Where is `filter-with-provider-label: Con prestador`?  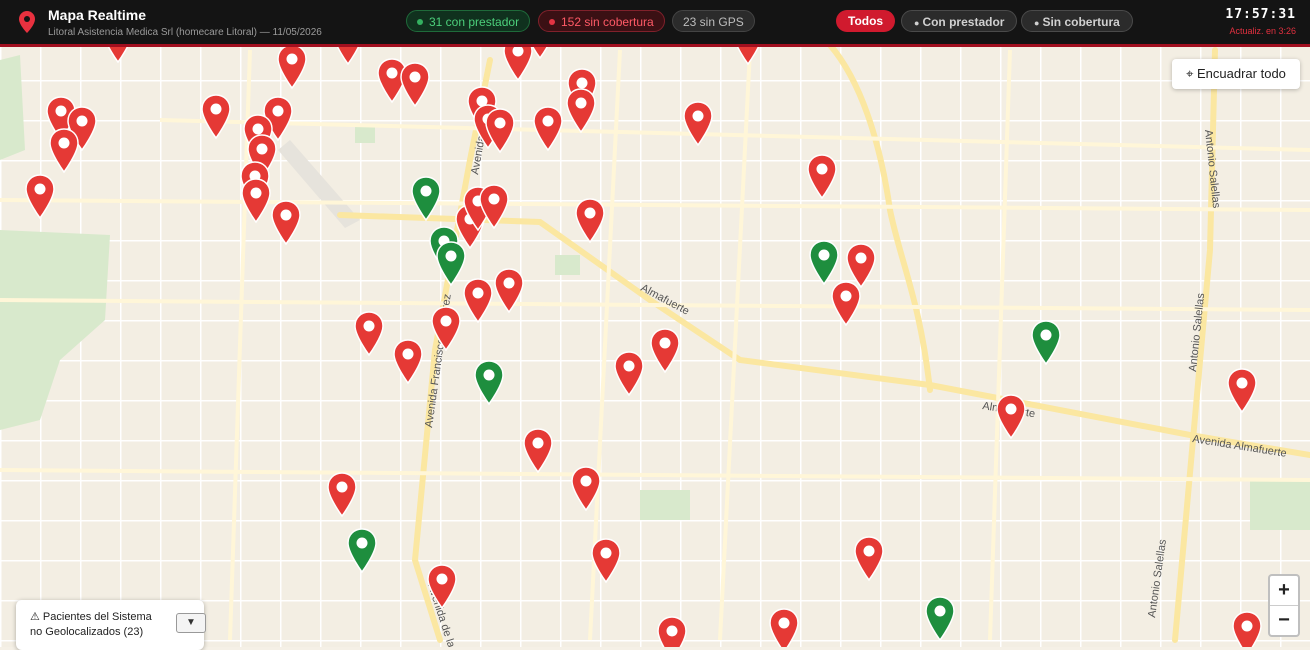
filter-with-provider-label: Con prestador is located at coordinates (963, 22).